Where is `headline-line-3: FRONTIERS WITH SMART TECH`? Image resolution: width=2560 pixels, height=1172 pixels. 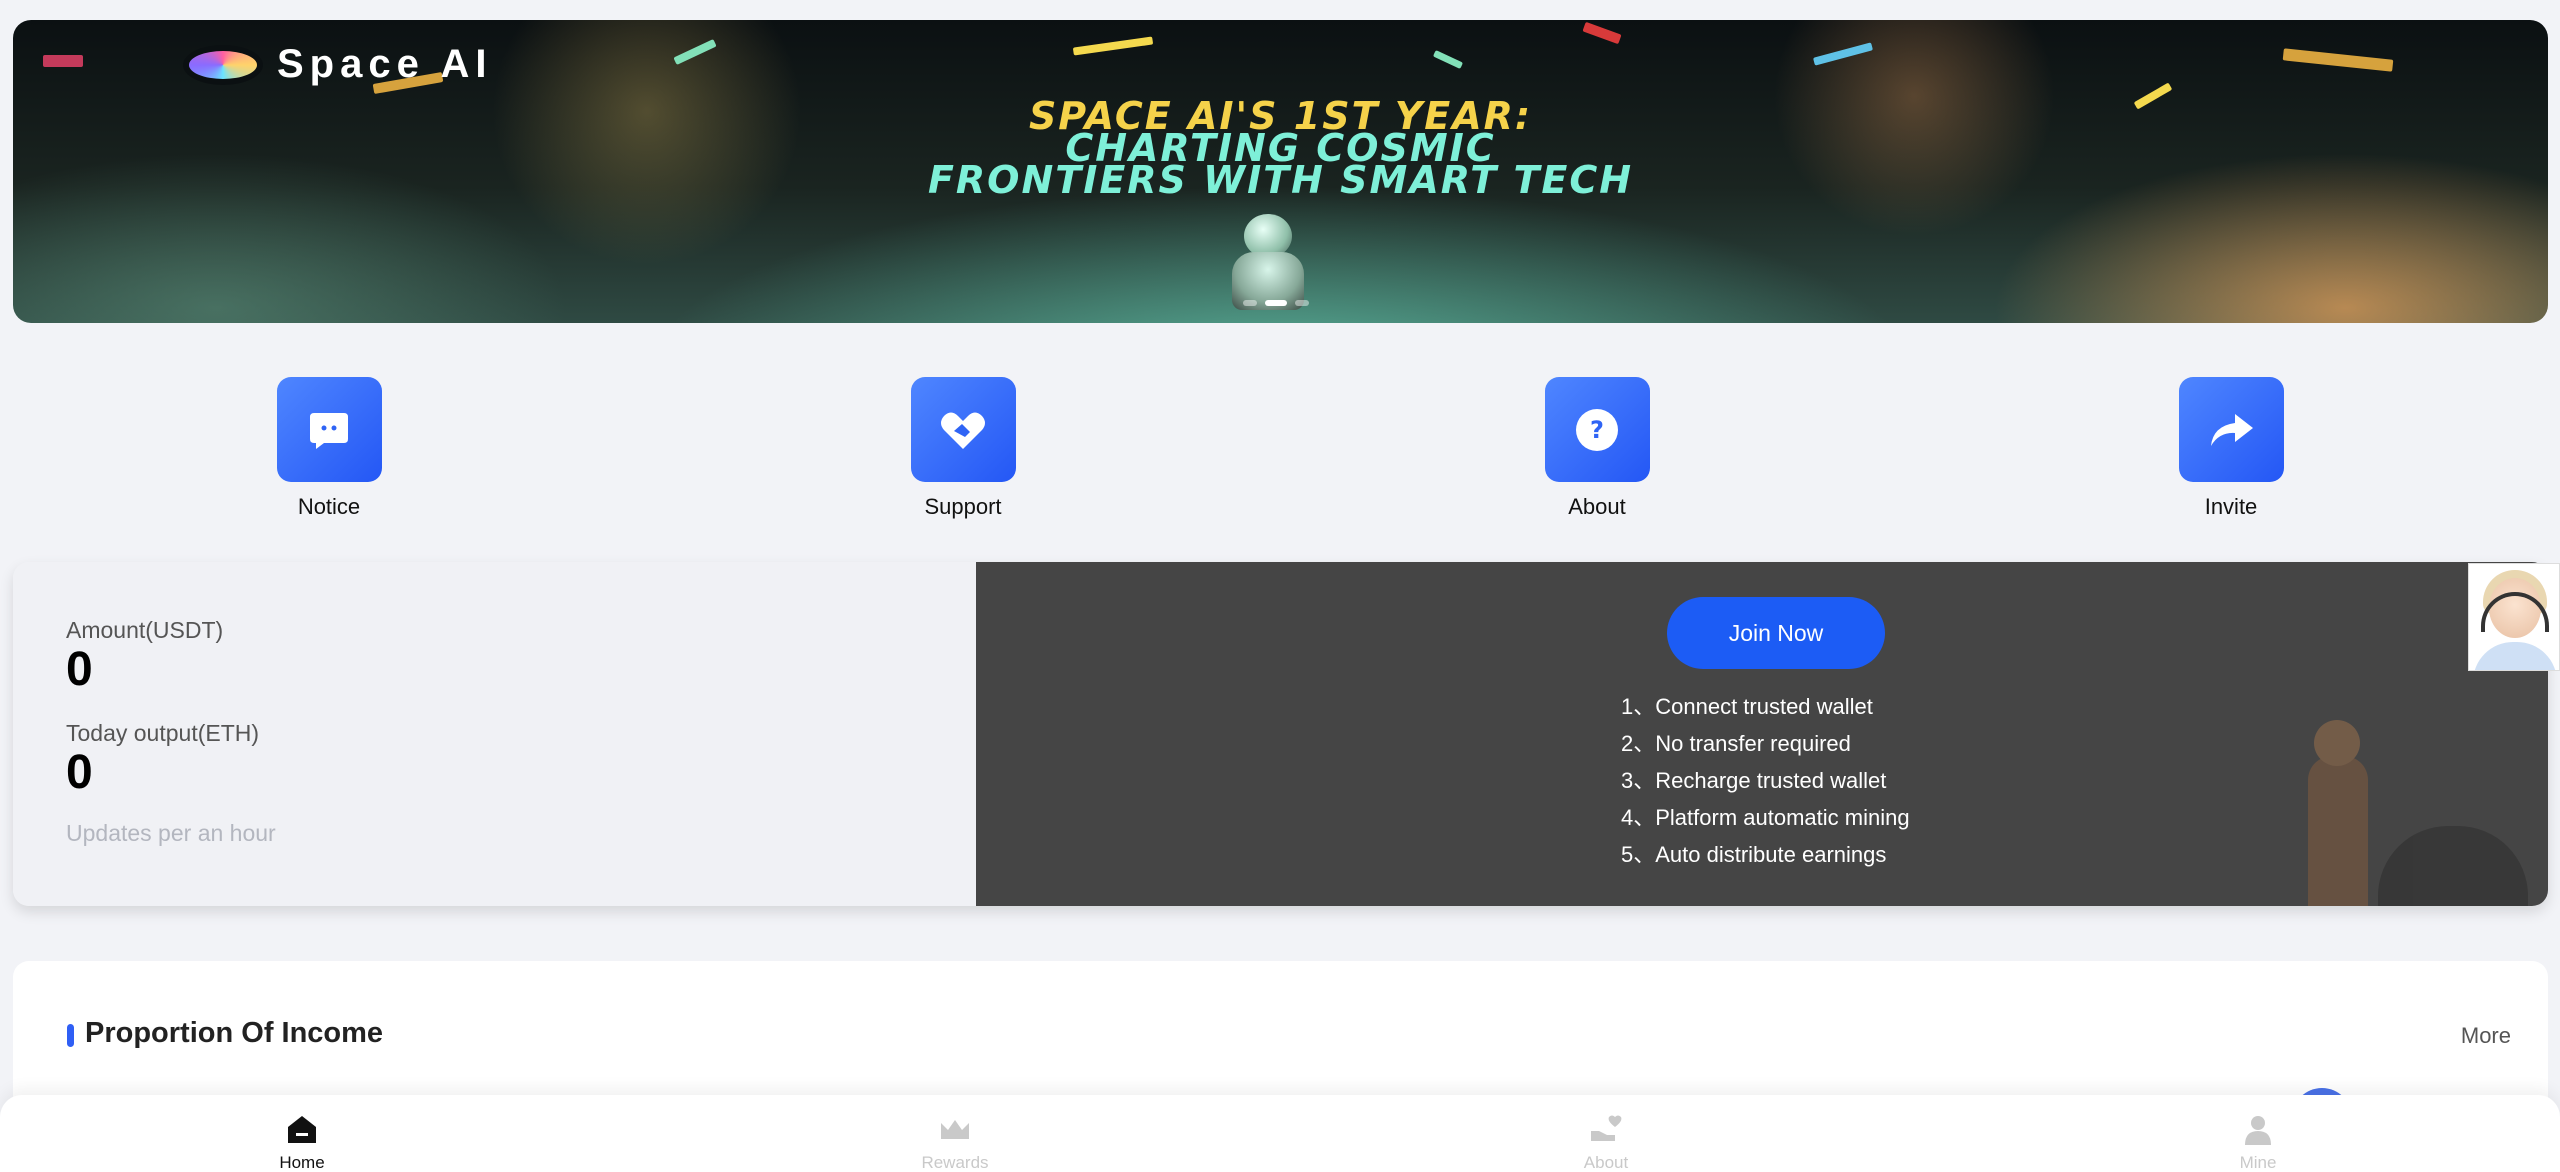
headline-line-3: FRONTIERS WITH SMART TECH is located at coordinates (1280, 180).